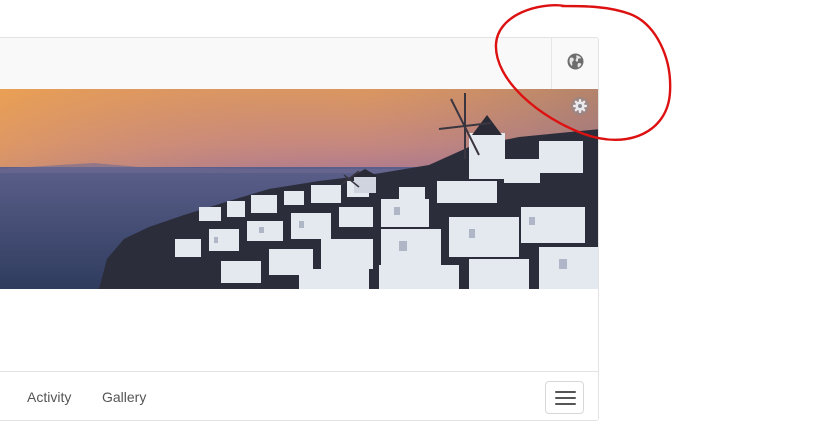 This screenshot has width=838, height=445. Describe the element at coordinates (564, 397) in the screenshot. I see `menu-toggle-button` at that location.